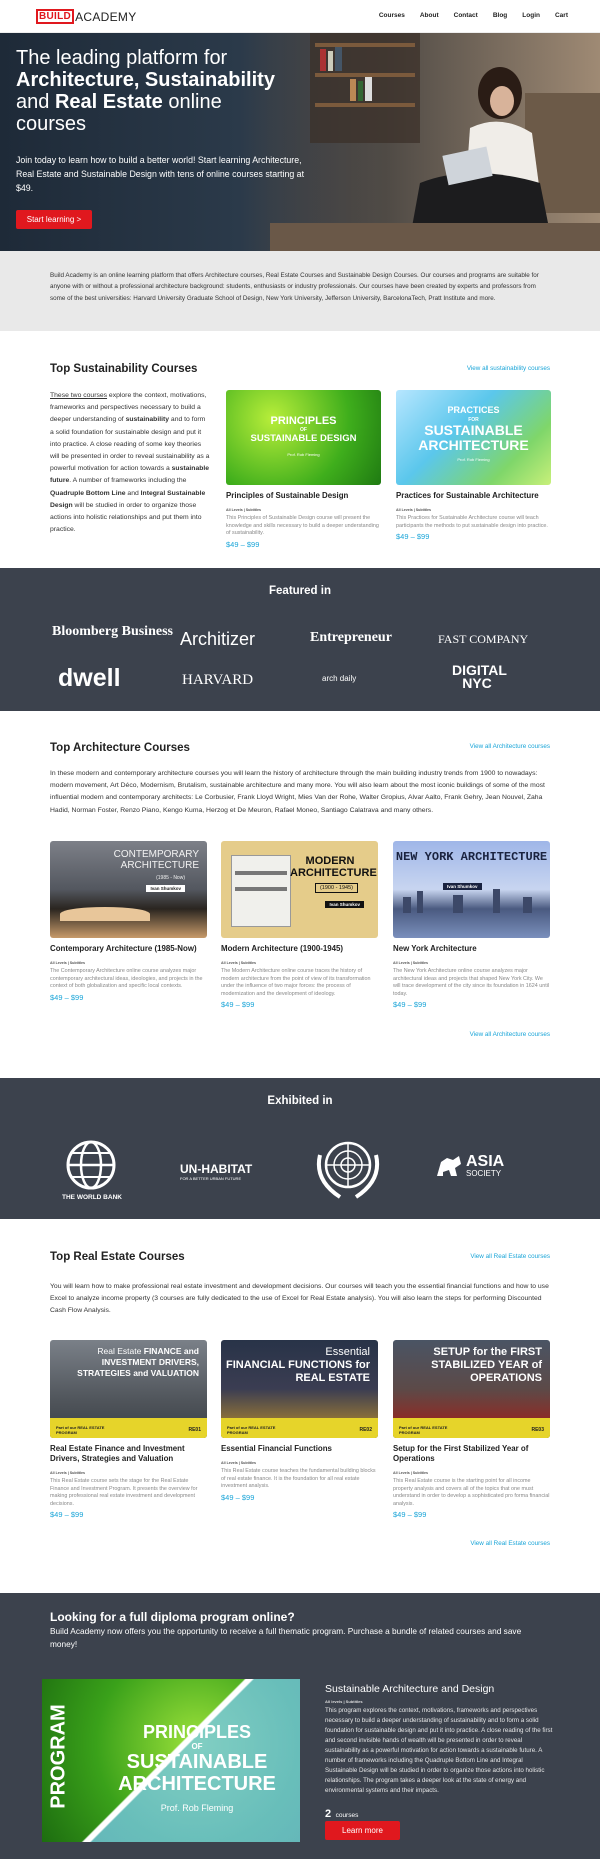 This screenshot has width=600, height=1859. What do you see at coordinates (303, 496) in the screenshot?
I see `course-title: Principles of Sustainable Design` at bounding box center [303, 496].